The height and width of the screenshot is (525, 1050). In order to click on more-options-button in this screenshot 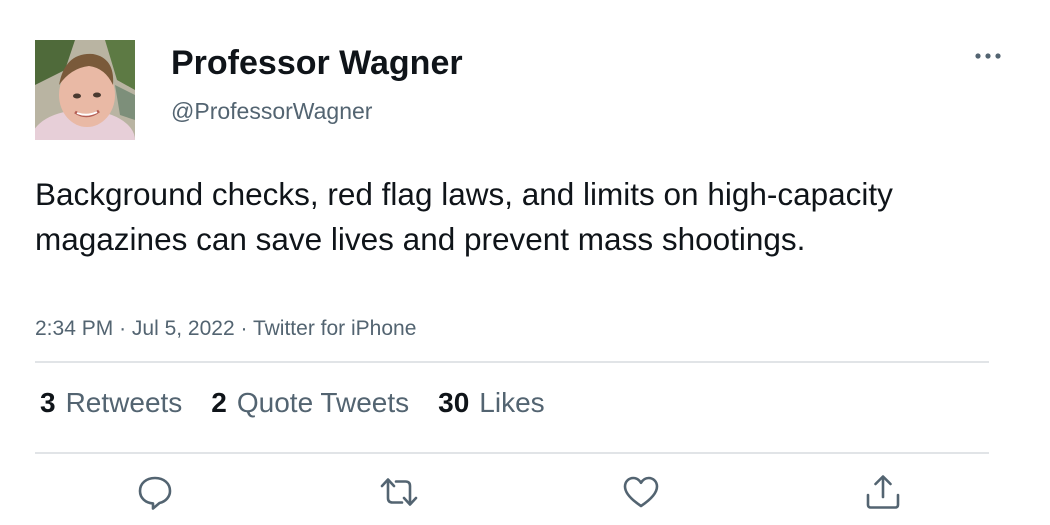, I will do `click(988, 56)`.